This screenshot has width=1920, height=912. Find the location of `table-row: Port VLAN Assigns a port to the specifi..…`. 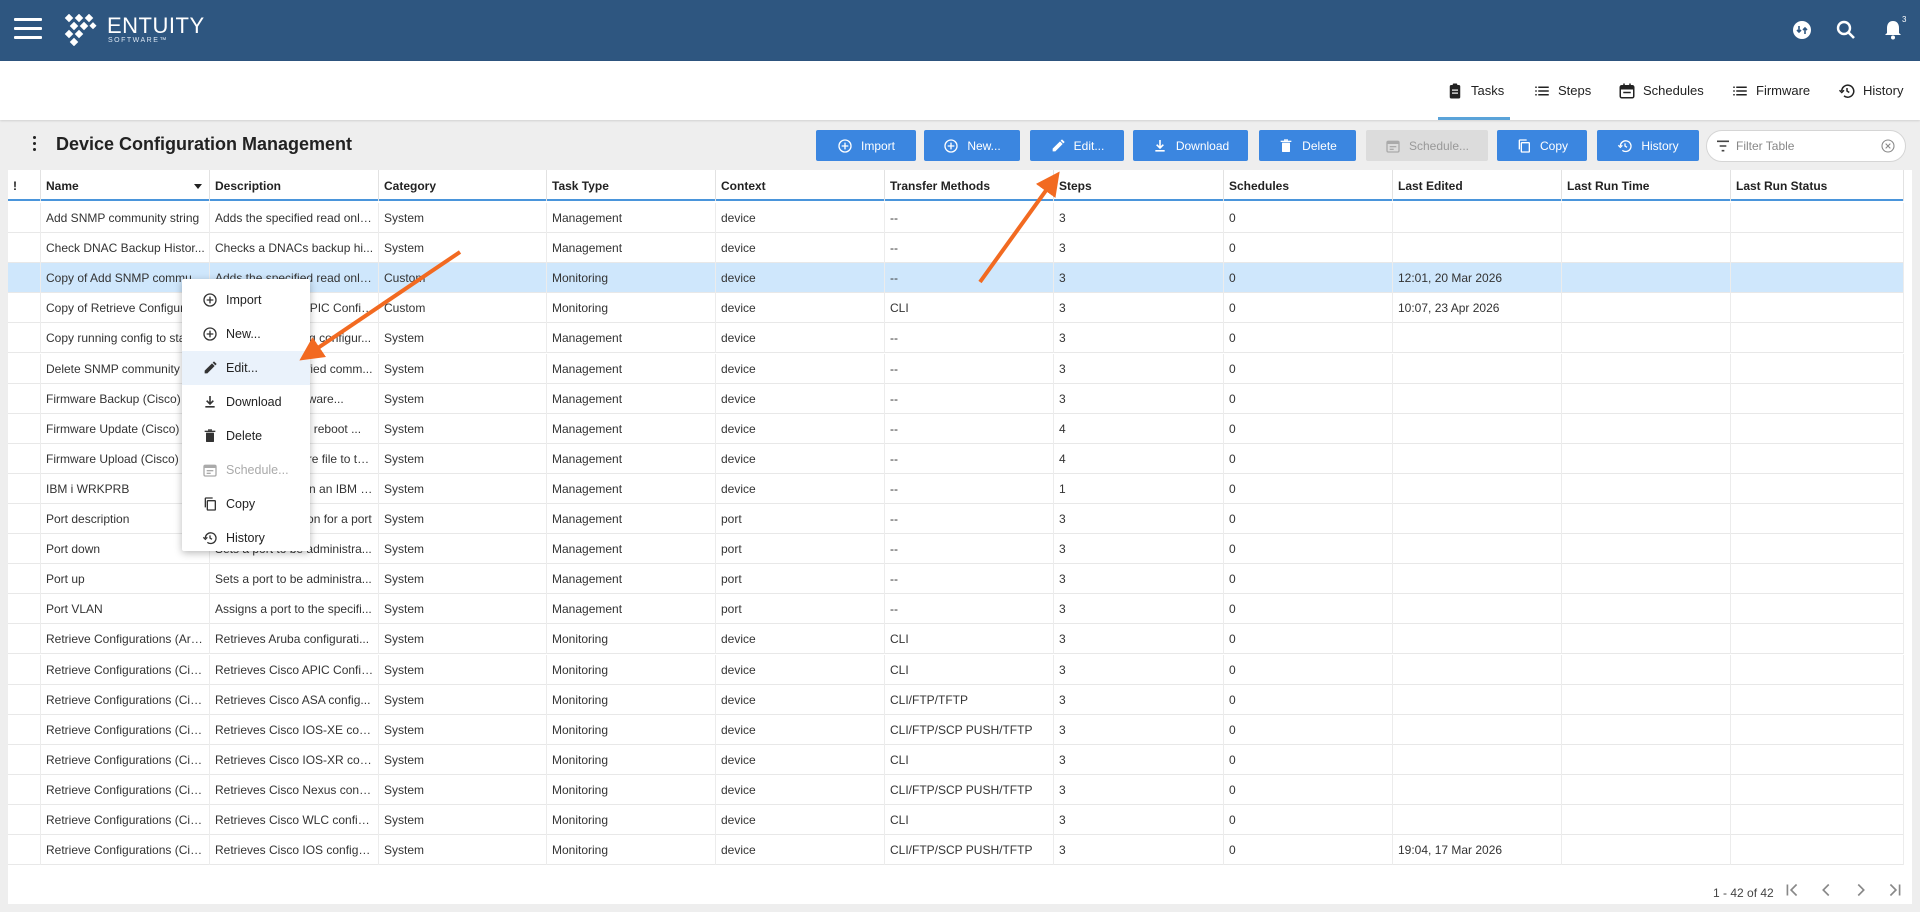

table-row: Port VLAN Assigns a port to the specifi..… is located at coordinates (956, 609).